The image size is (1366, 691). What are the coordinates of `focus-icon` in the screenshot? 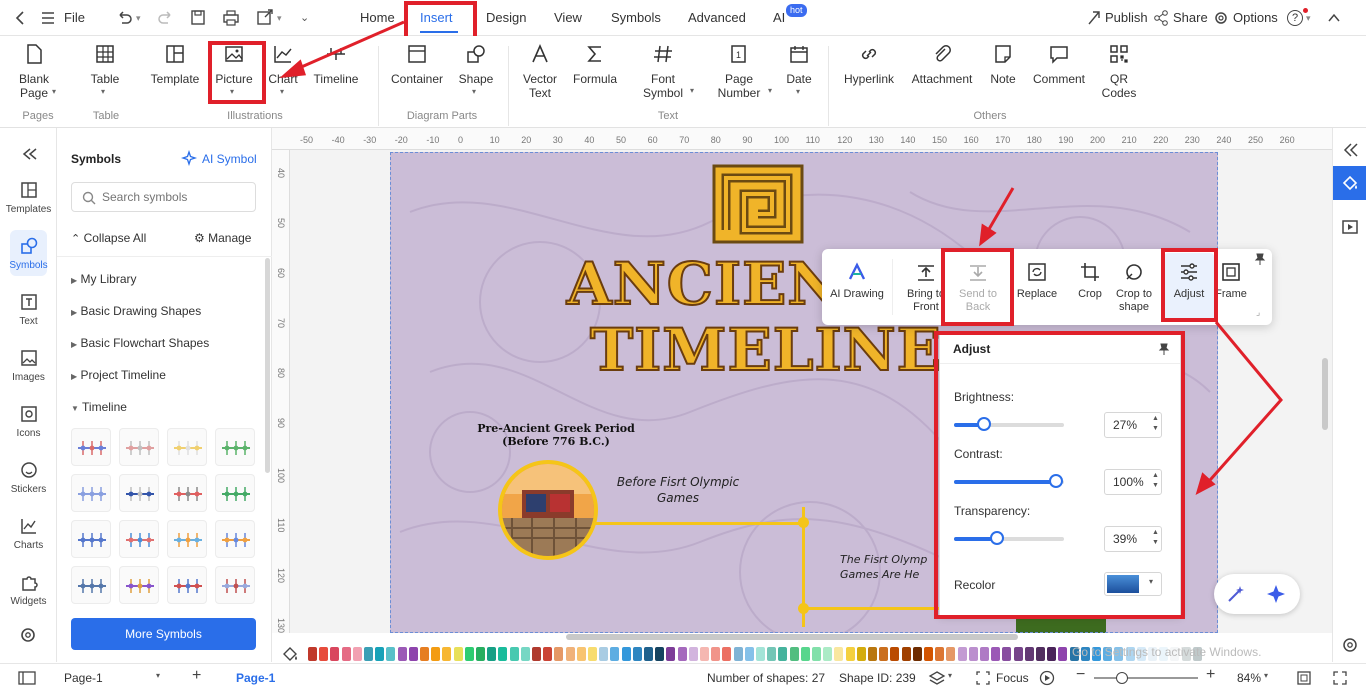 It's located at (983, 678).